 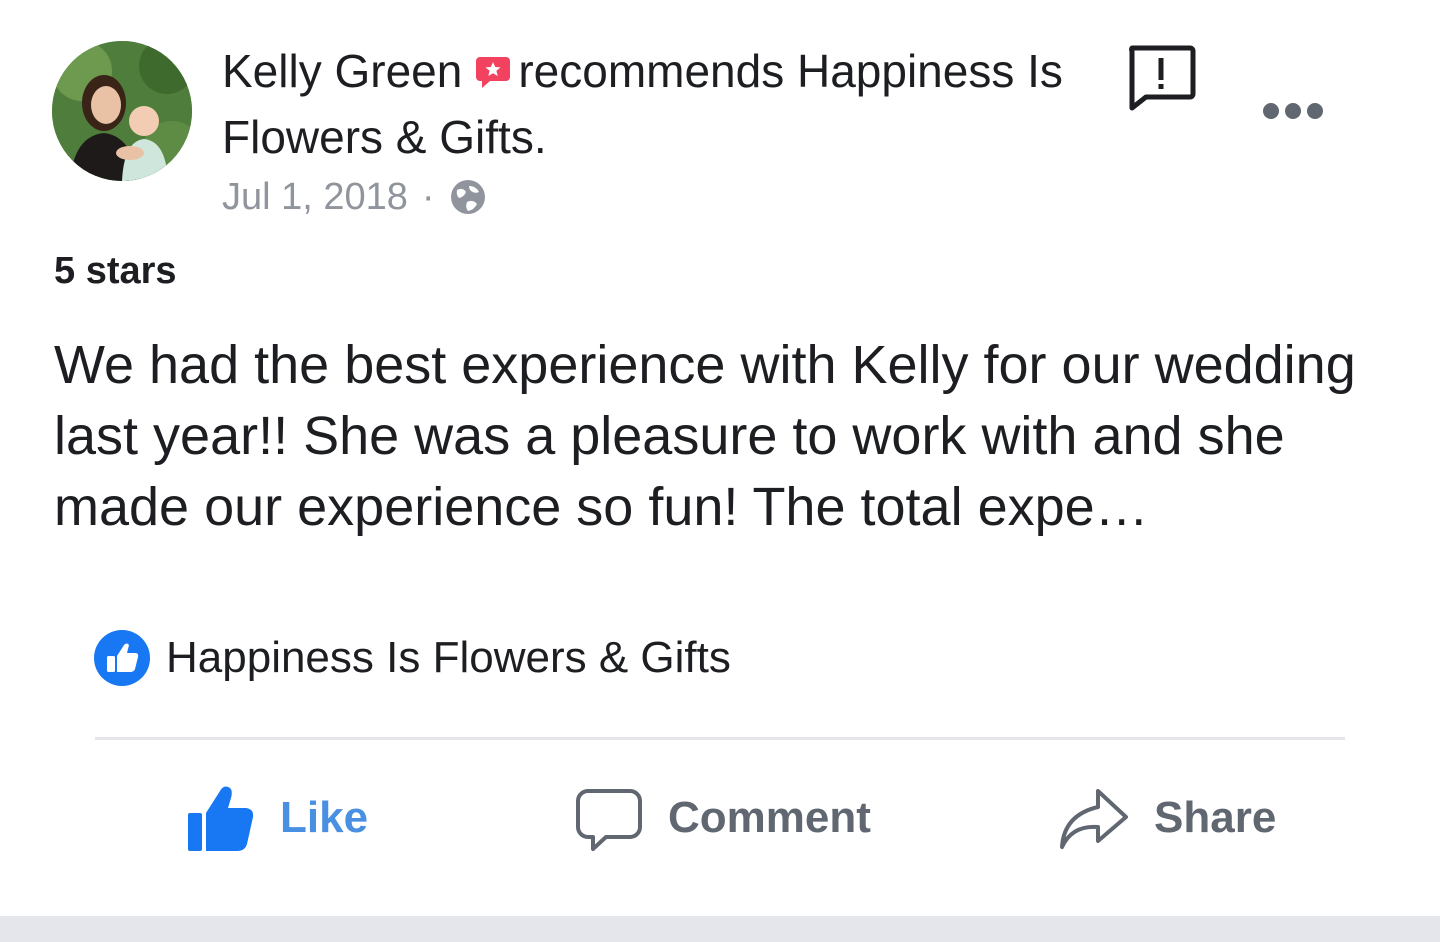 What do you see at coordinates (493, 75) in the screenshot?
I see `recommendation-badge-icon` at bounding box center [493, 75].